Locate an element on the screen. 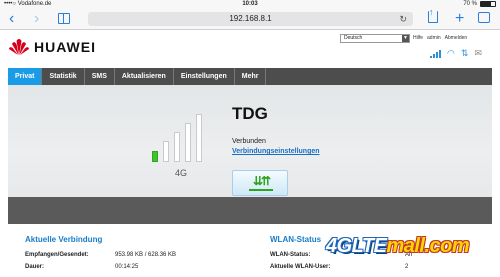 This screenshot has width=500, height=277. logout-link: Abmelden is located at coordinates (456, 38).